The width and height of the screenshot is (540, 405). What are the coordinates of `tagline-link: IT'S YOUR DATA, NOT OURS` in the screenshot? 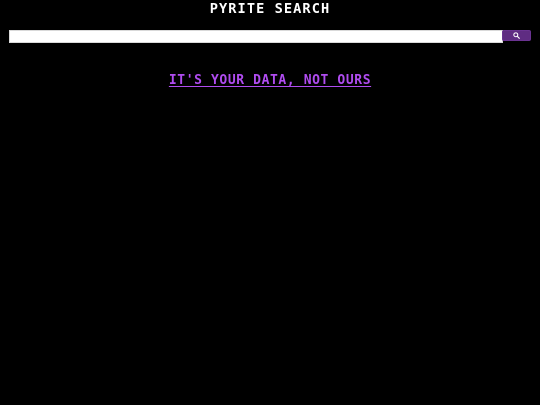 It's located at (270, 80).